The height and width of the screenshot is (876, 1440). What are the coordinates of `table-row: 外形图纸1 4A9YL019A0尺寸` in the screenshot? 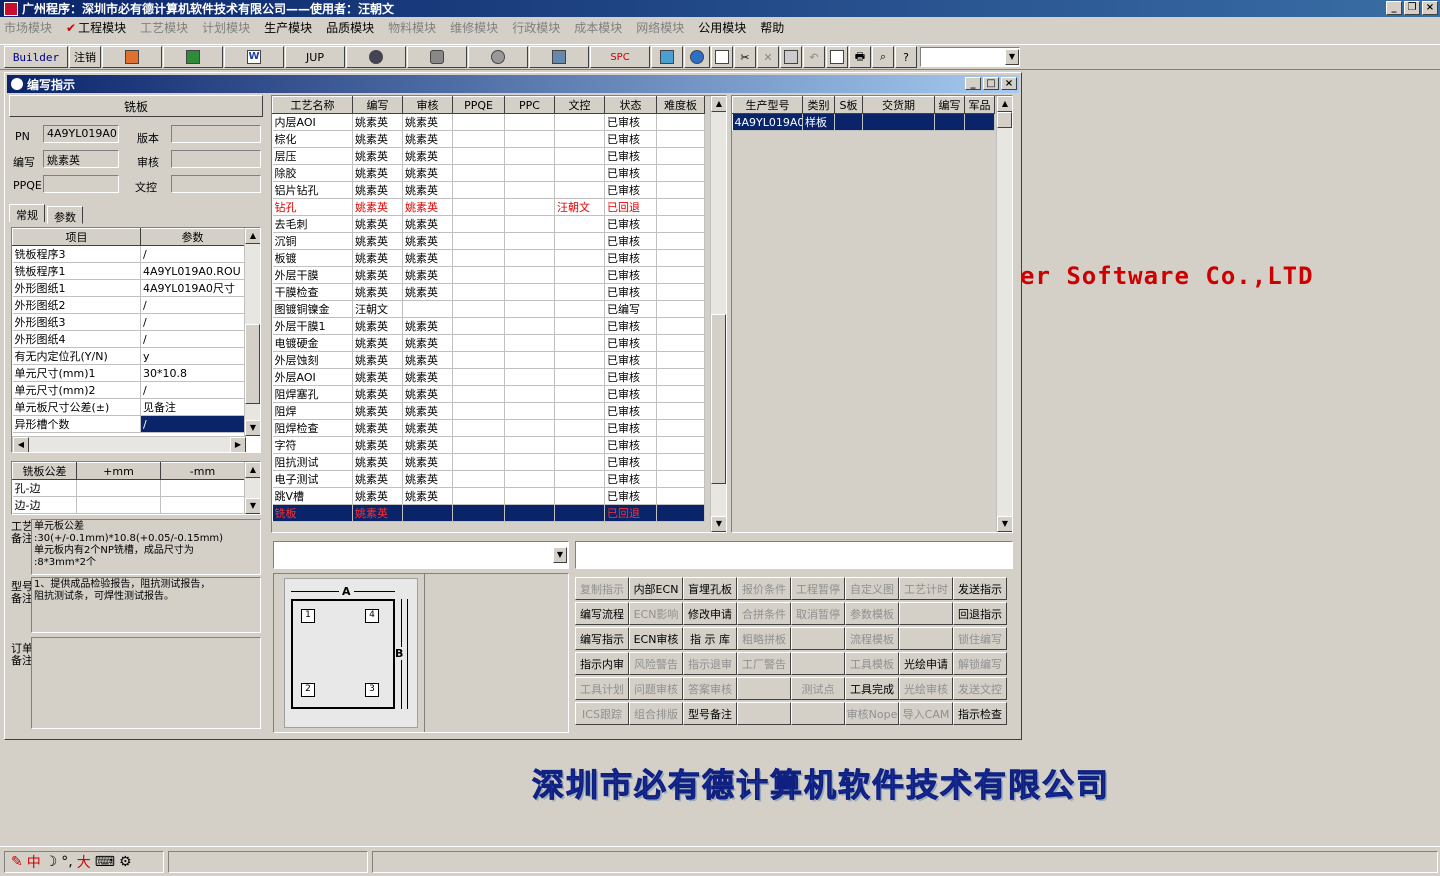 It's located at (128, 288).